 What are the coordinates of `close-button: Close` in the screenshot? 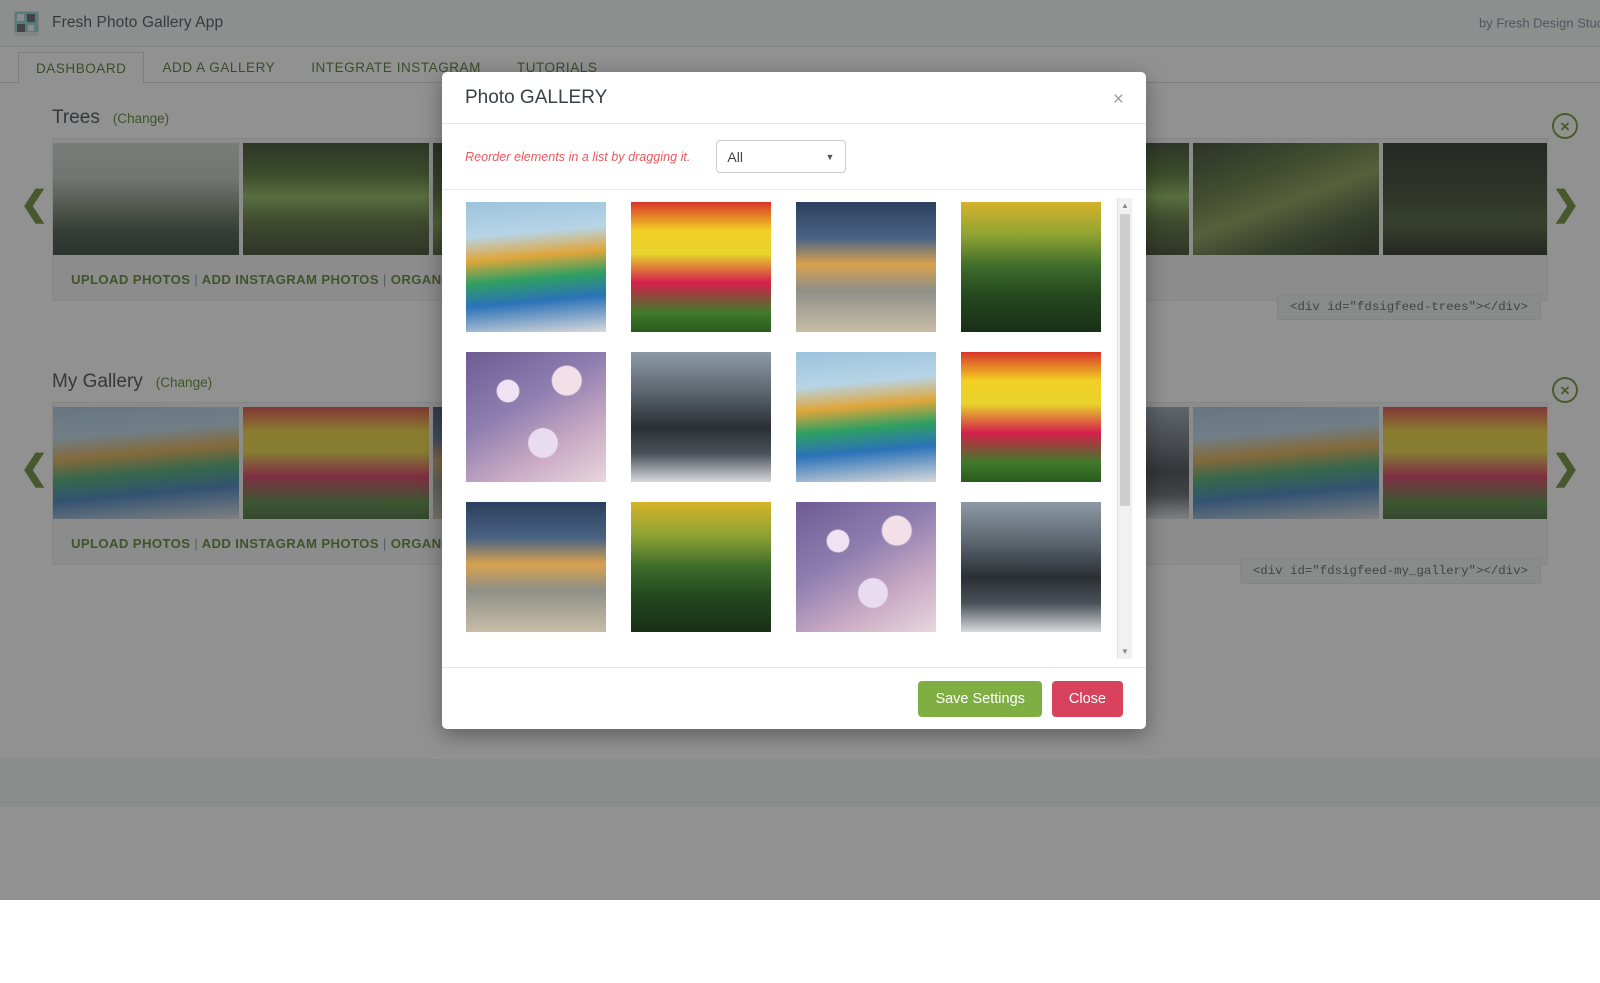 It's located at (1087, 698).